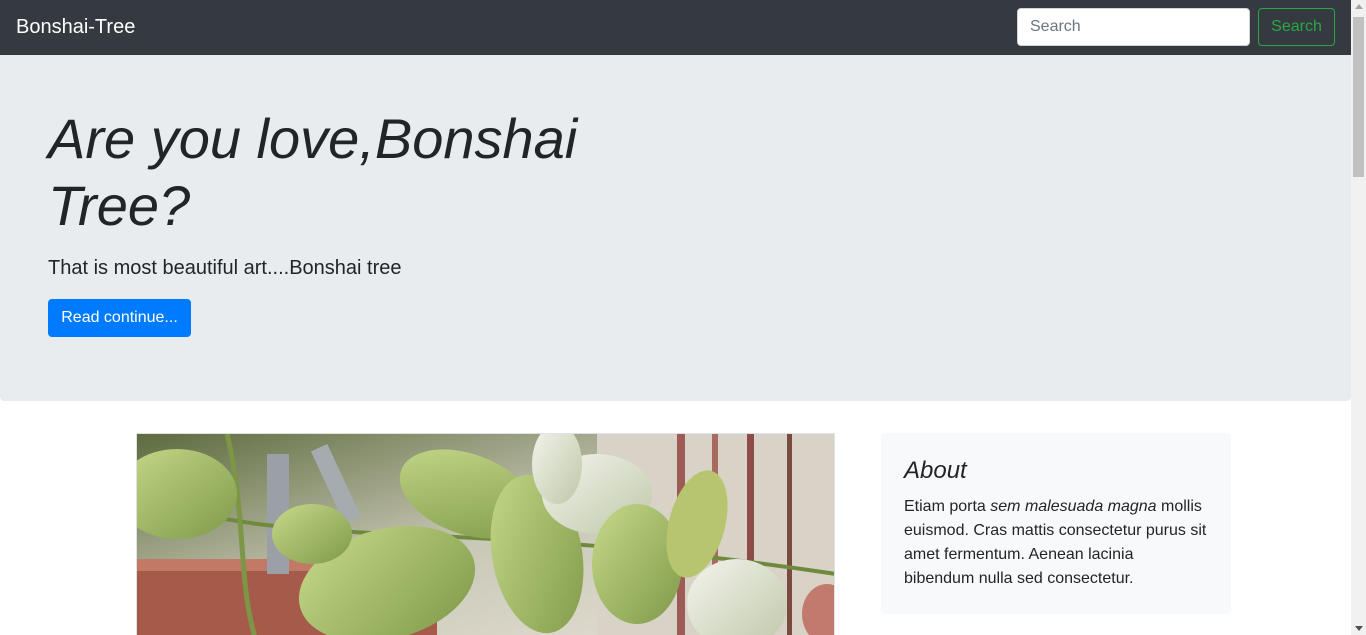 The width and height of the screenshot is (1366, 635). Describe the element at coordinates (1359, 6) in the screenshot. I see `scroll-up-arrow-icon` at that location.